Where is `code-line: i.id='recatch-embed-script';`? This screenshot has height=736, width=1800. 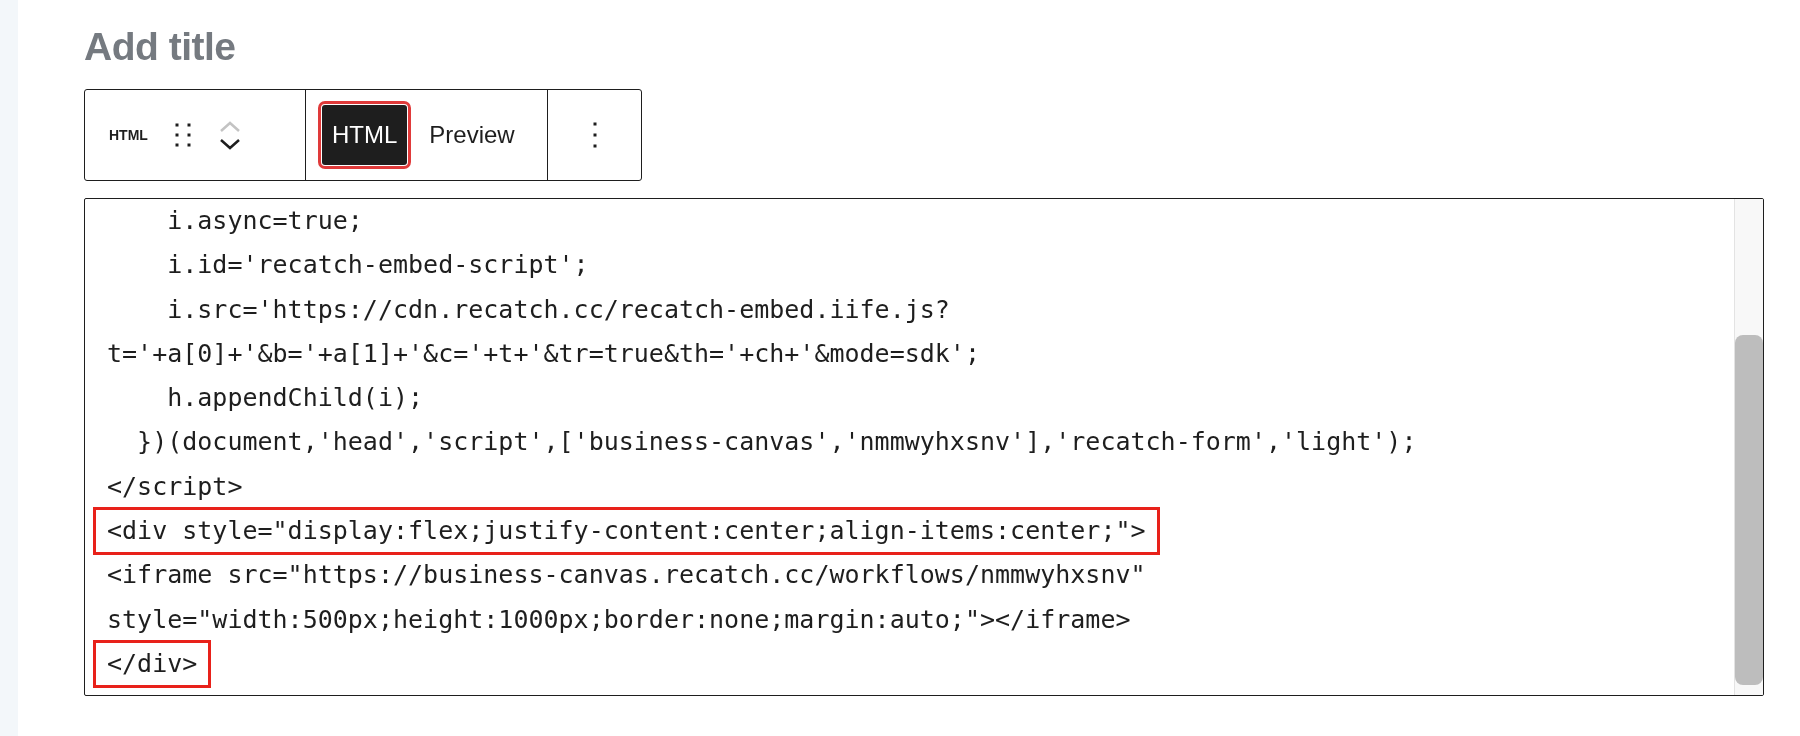 code-line: i.id='recatch-embed-script'; is located at coordinates (377, 265).